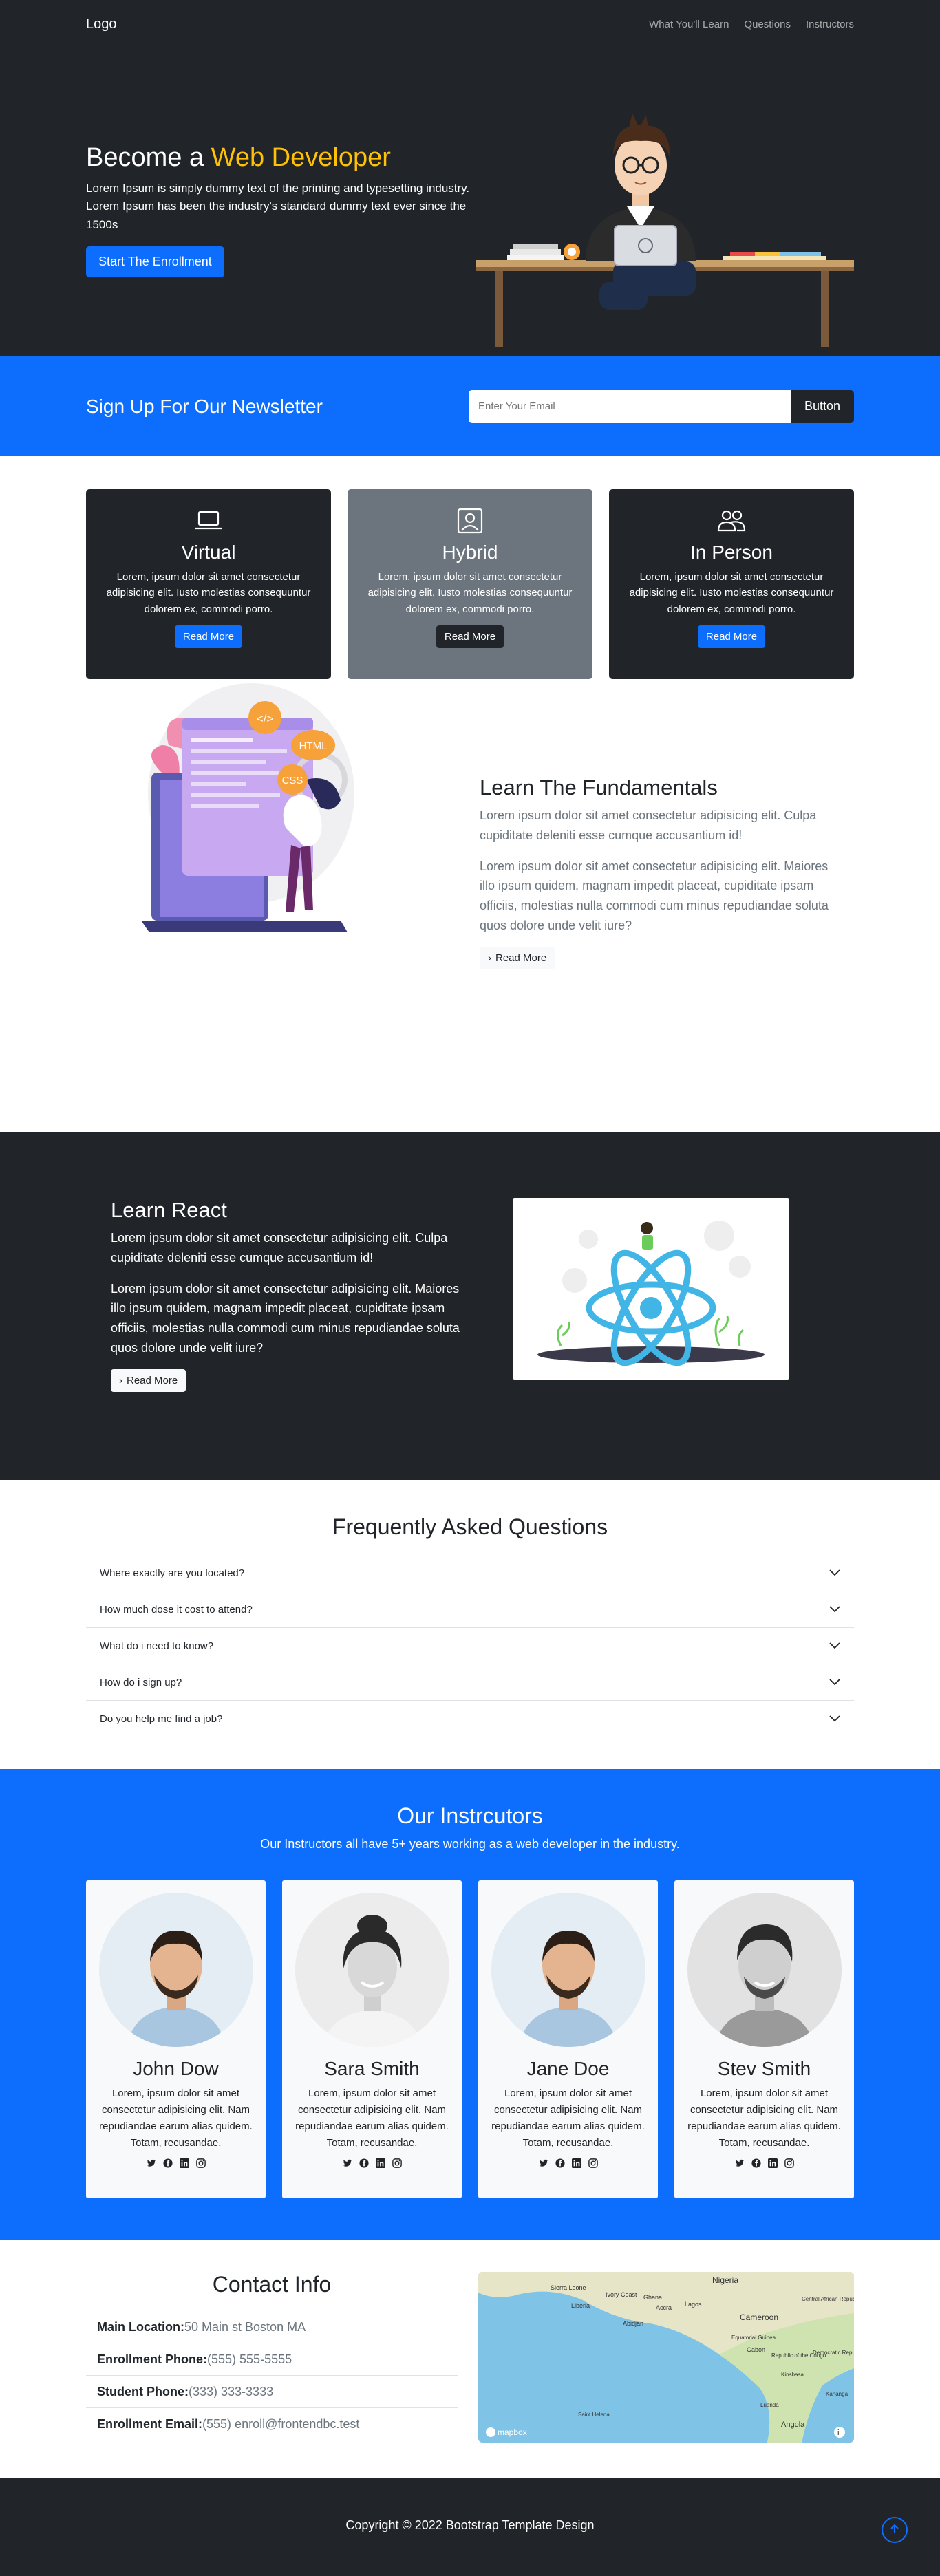  I want to click on map-label: Cameroon, so click(759, 2317).